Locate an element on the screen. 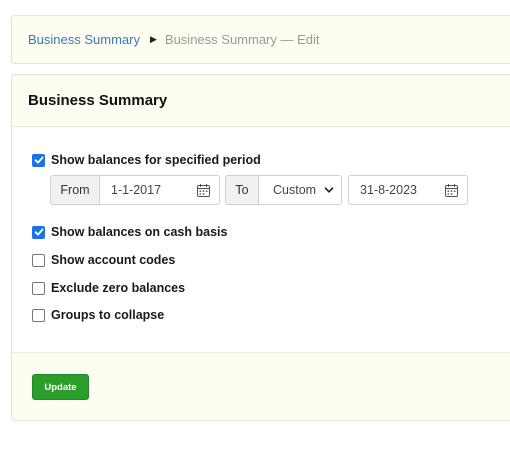  cash-basis-checkbox is located at coordinates (38, 232).